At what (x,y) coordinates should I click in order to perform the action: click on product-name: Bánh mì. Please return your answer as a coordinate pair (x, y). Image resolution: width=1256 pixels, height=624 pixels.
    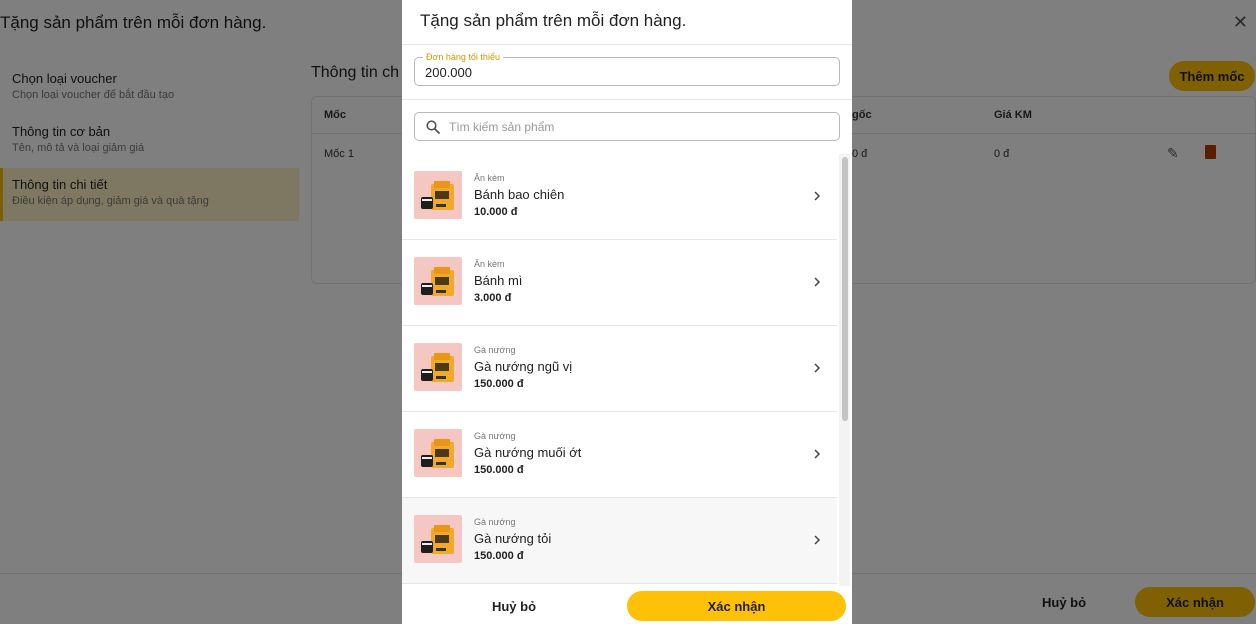
    Looking at the image, I should click on (498, 280).